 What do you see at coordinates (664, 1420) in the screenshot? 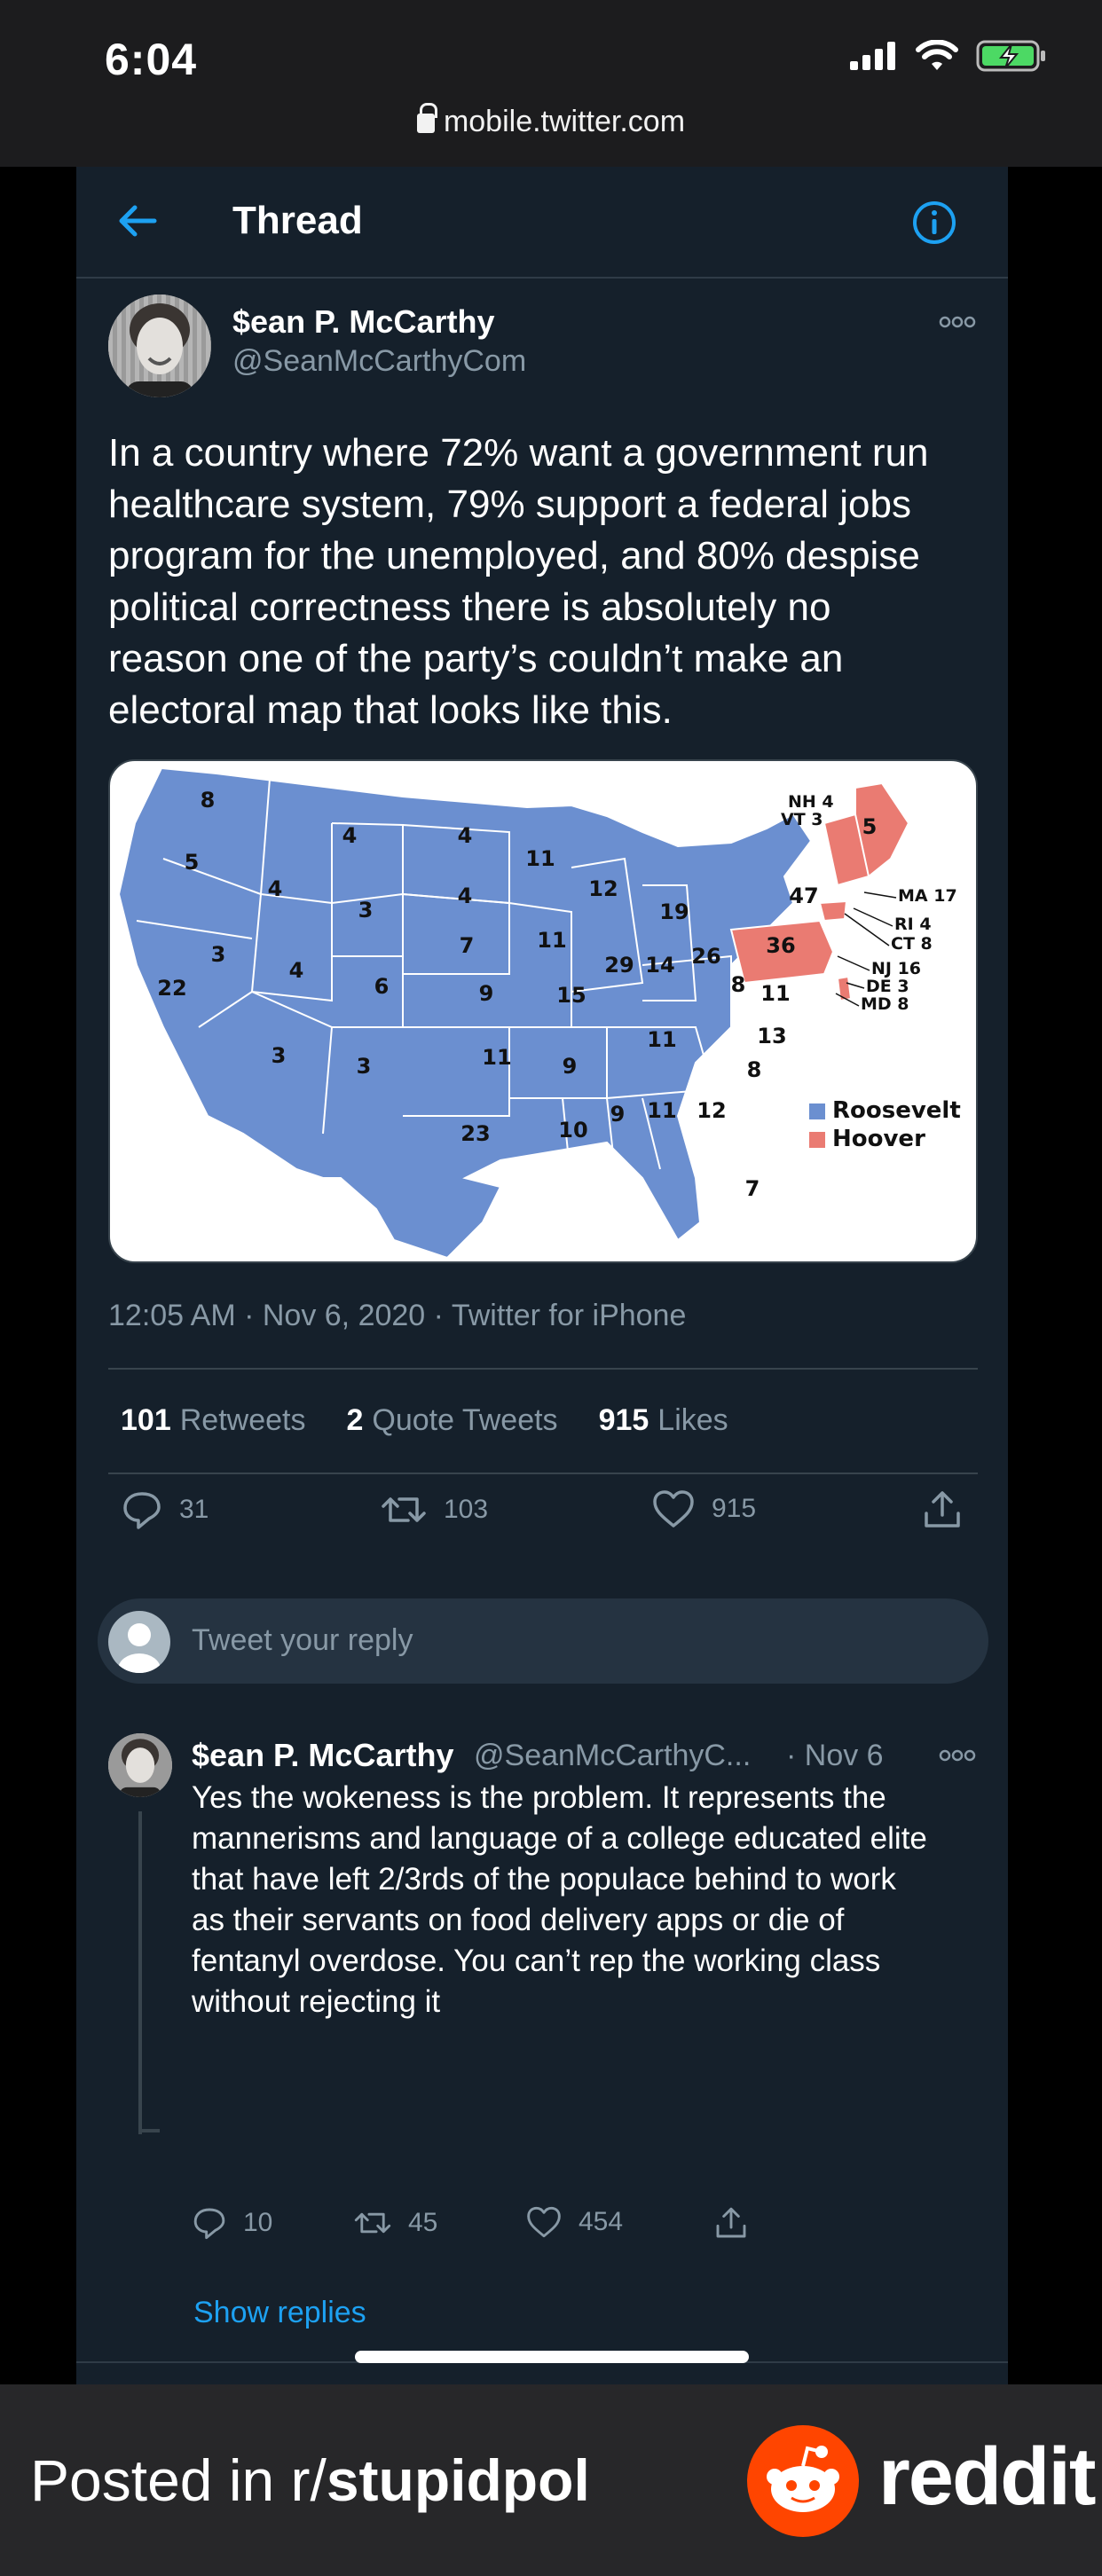
I see `likes-count: 915 Likes` at bounding box center [664, 1420].